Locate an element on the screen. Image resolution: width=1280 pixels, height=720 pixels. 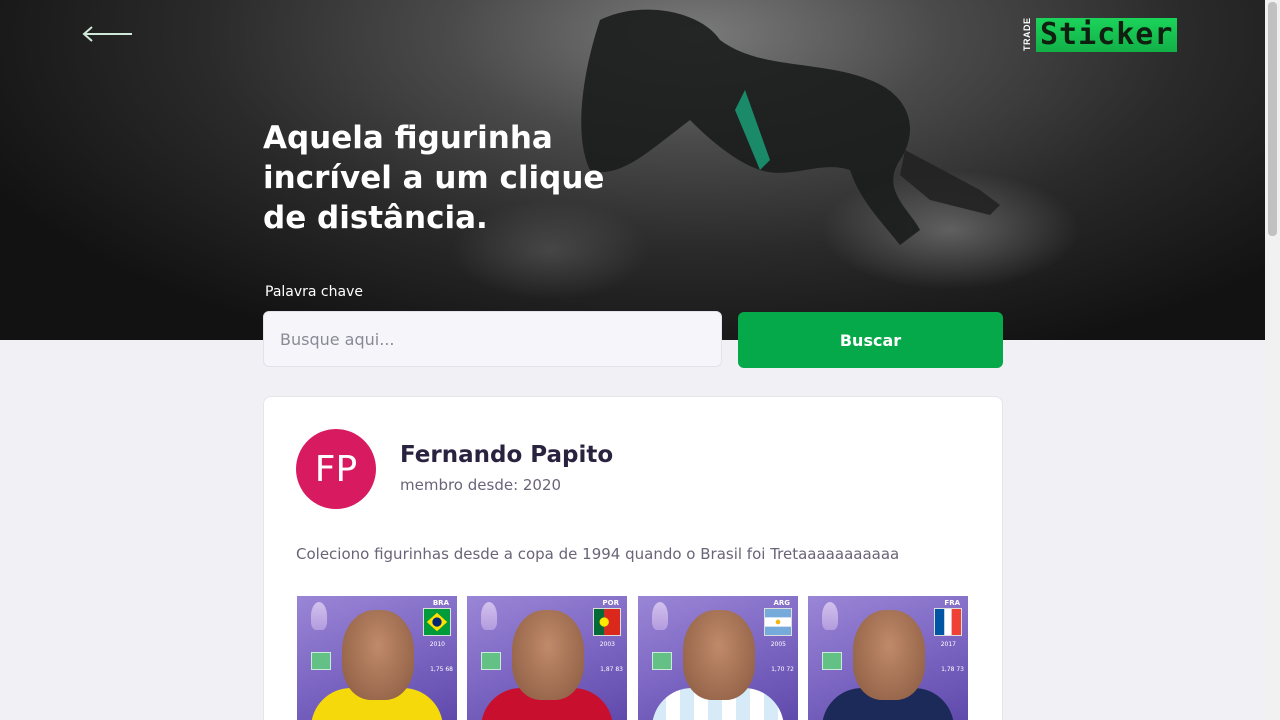
portugal-flag-icon is located at coordinates (607, 622).